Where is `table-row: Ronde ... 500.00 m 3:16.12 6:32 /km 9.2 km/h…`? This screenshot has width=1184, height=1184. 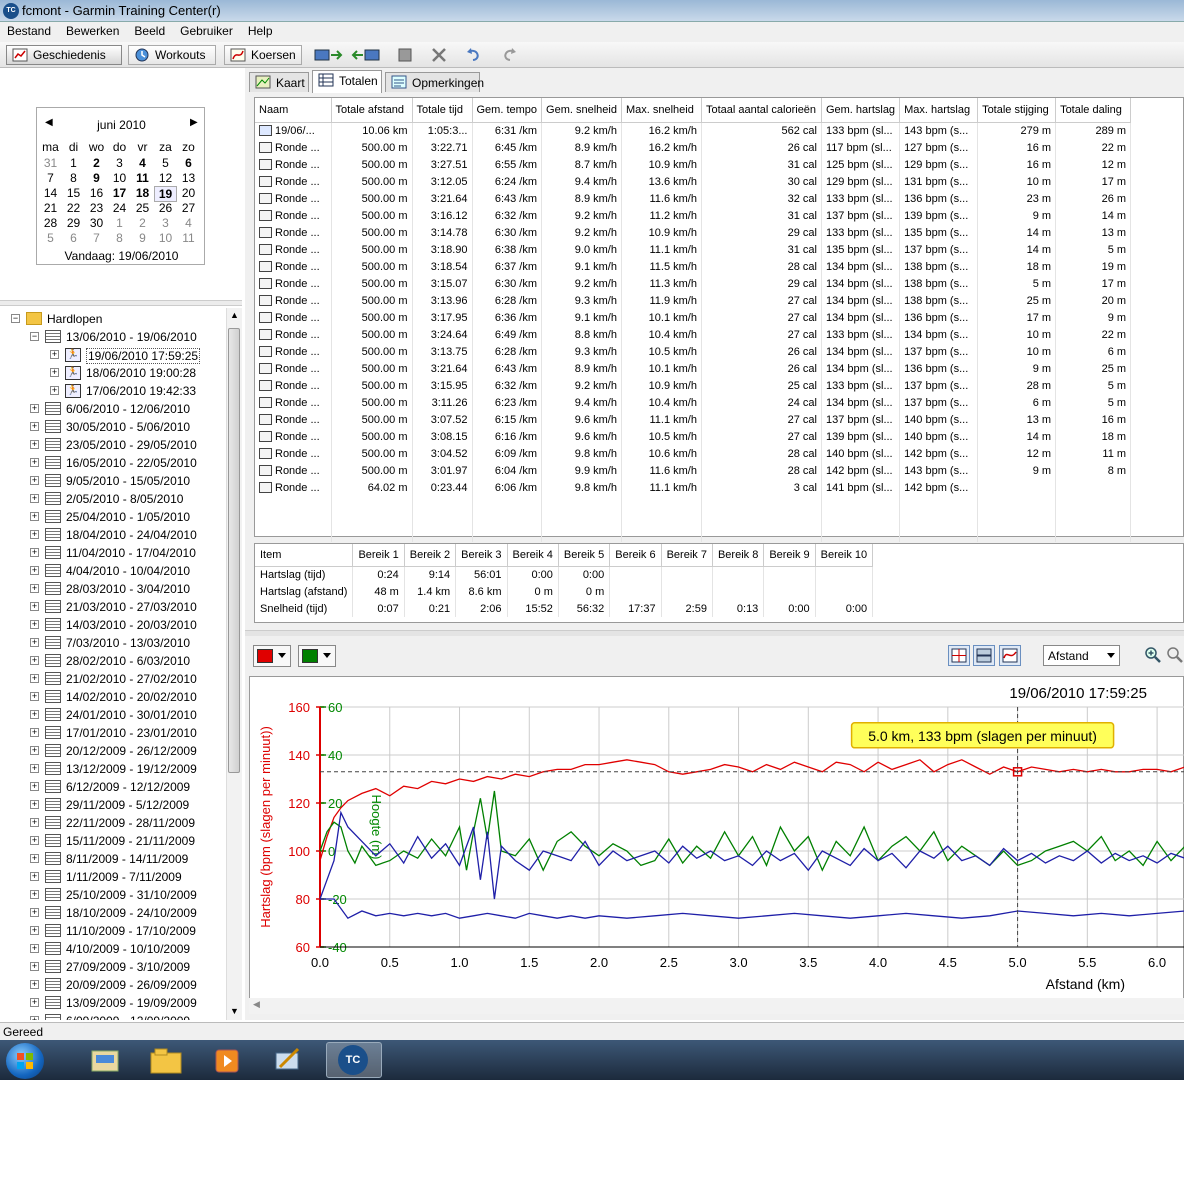 table-row: Ronde ... 500.00 m 3:16.12 6:32 /km 9.2 km/h… is located at coordinates (693, 215).